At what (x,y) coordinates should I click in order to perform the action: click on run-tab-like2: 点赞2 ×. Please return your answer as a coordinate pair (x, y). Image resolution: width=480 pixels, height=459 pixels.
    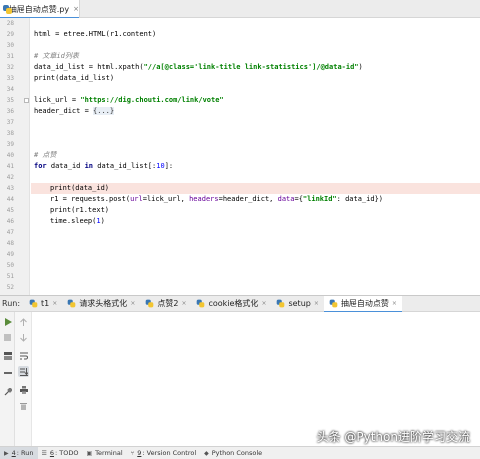
    Looking at the image, I should click on (165, 304).